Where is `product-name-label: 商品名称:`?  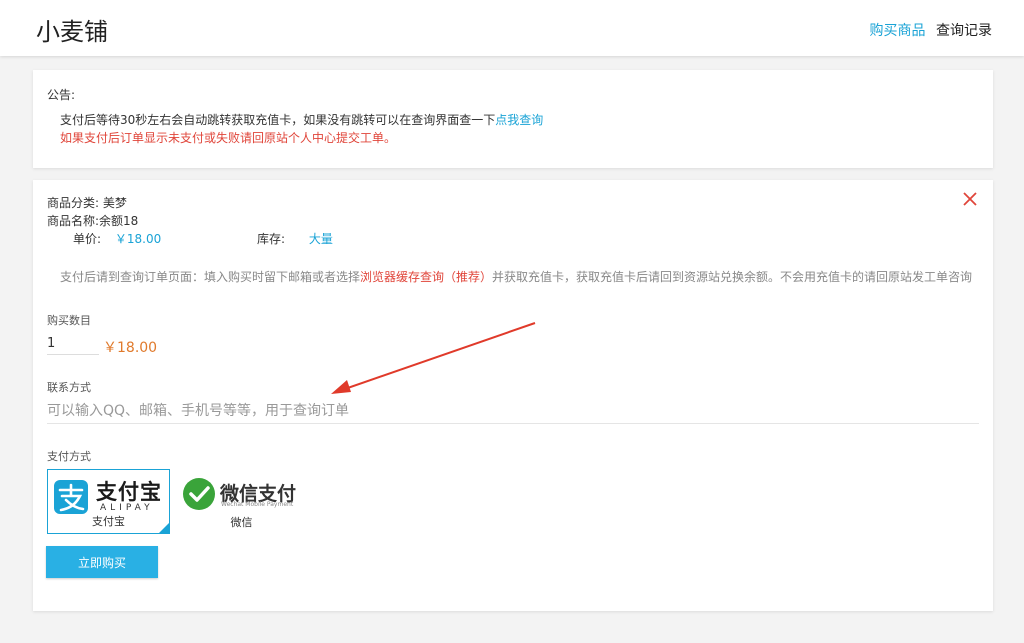
product-name-label: 商品名称: is located at coordinates (73, 221).